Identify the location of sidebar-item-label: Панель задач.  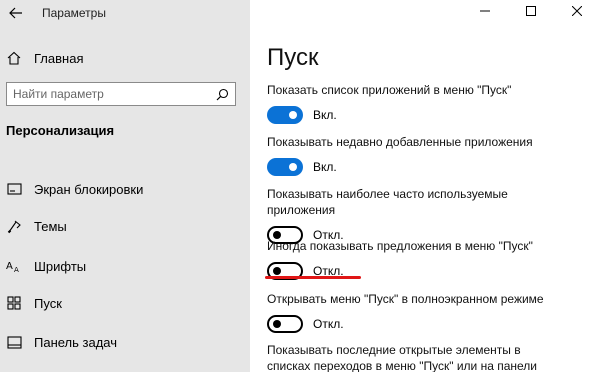
(76, 342).